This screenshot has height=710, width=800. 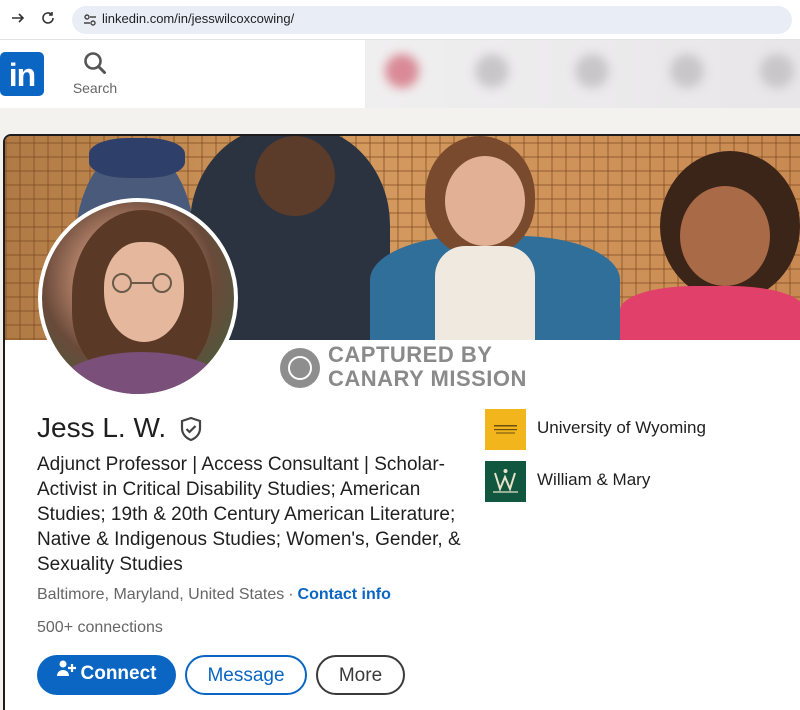 I want to click on search-label: Search, so click(x=95, y=88).